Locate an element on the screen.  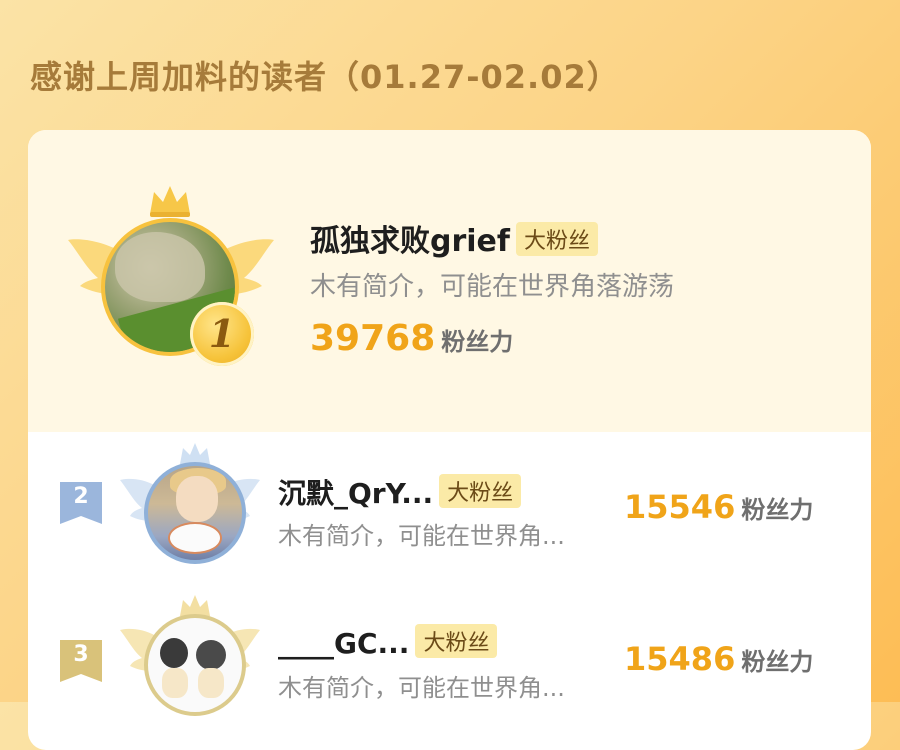
rank-3-name: ____GC... 大粉丝 is located at coordinates (388, 642).